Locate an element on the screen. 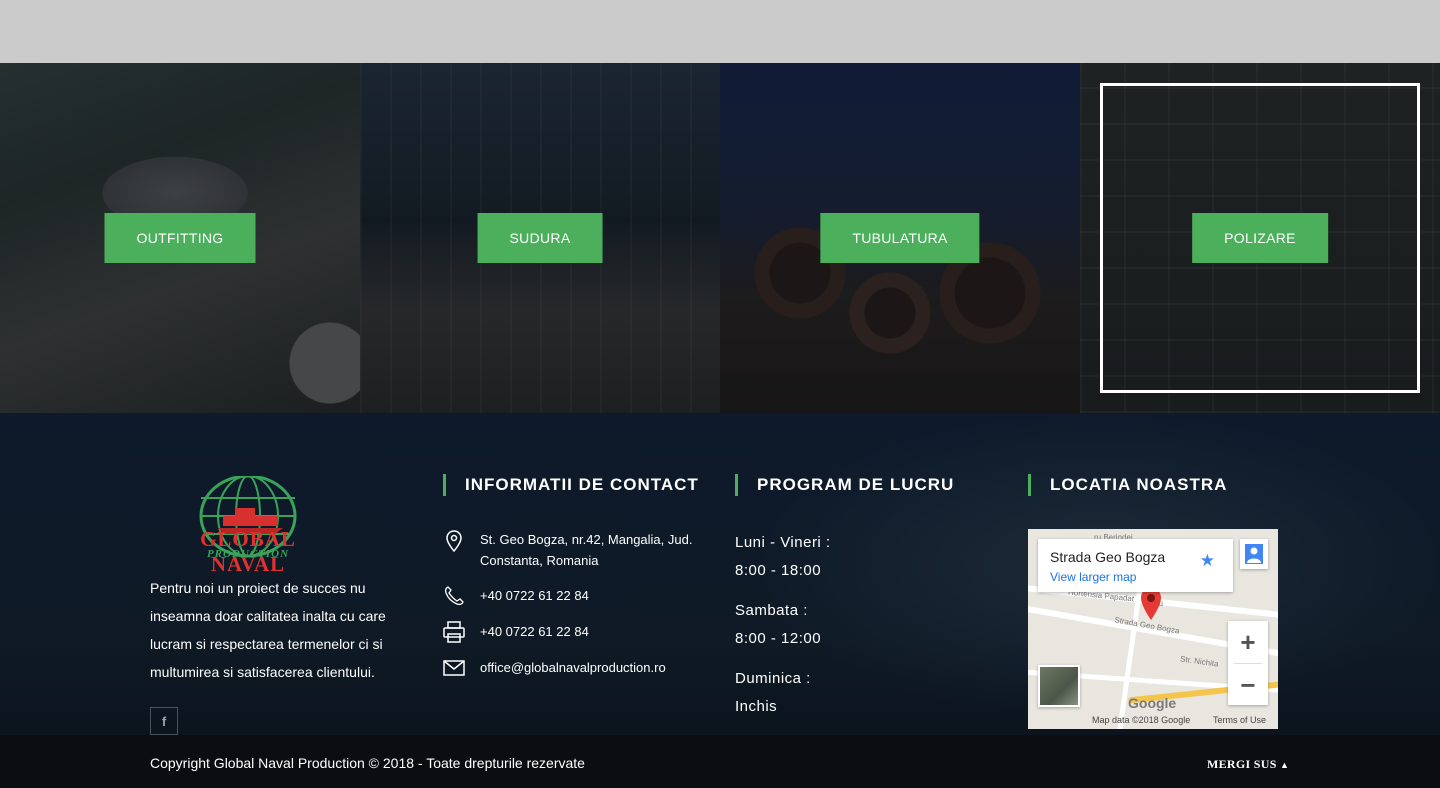 The image size is (1440, 788). contact-heading: INFORMATII DE CONTACT is located at coordinates (571, 485).